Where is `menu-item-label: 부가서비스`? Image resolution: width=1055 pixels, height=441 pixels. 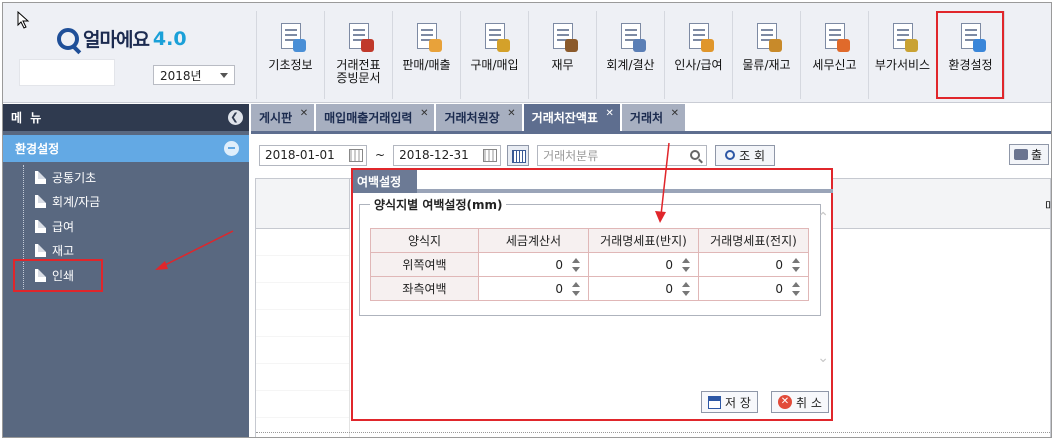 menu-item-label: 부가서비스 is located at coordinates (902, 65).